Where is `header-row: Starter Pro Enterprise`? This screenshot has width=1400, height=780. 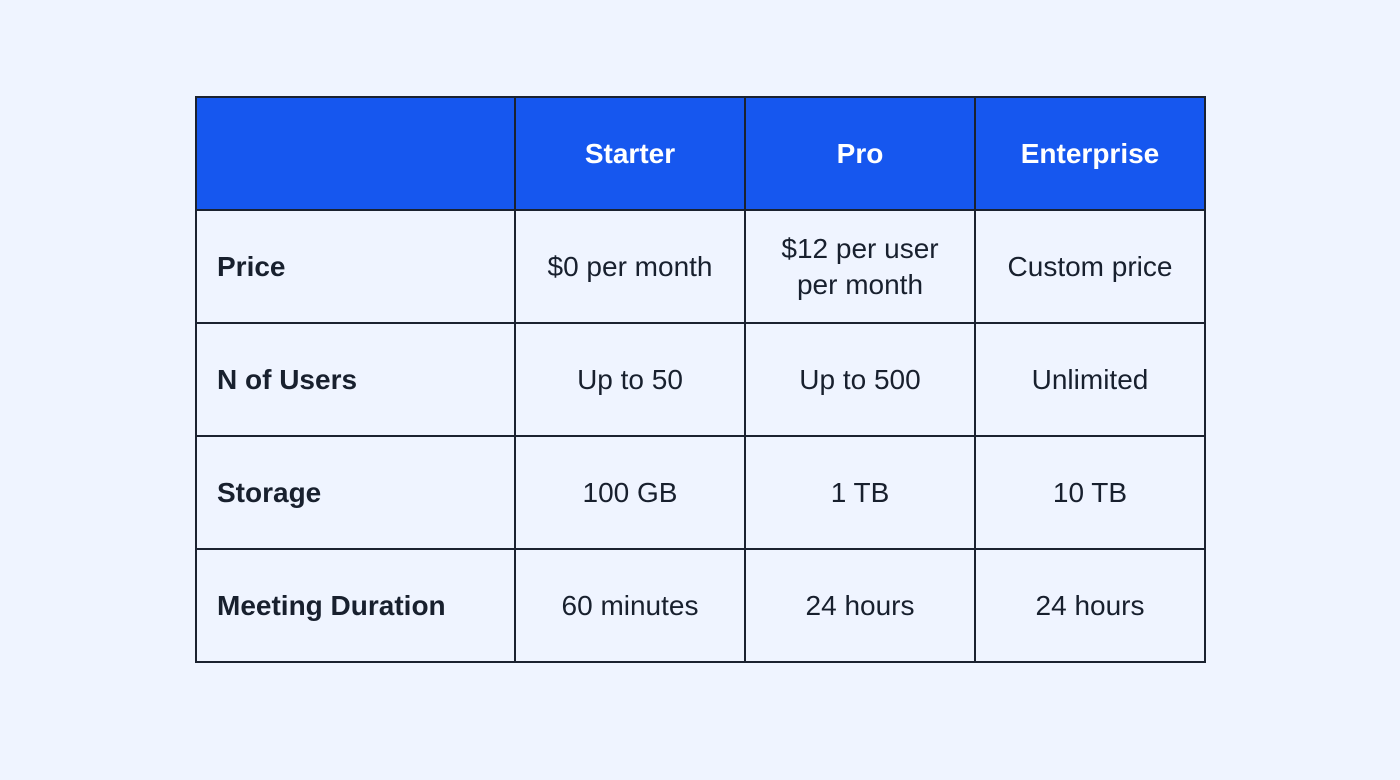
header-row: Starter Pro Enterprise is located at coordinates (700, 153).